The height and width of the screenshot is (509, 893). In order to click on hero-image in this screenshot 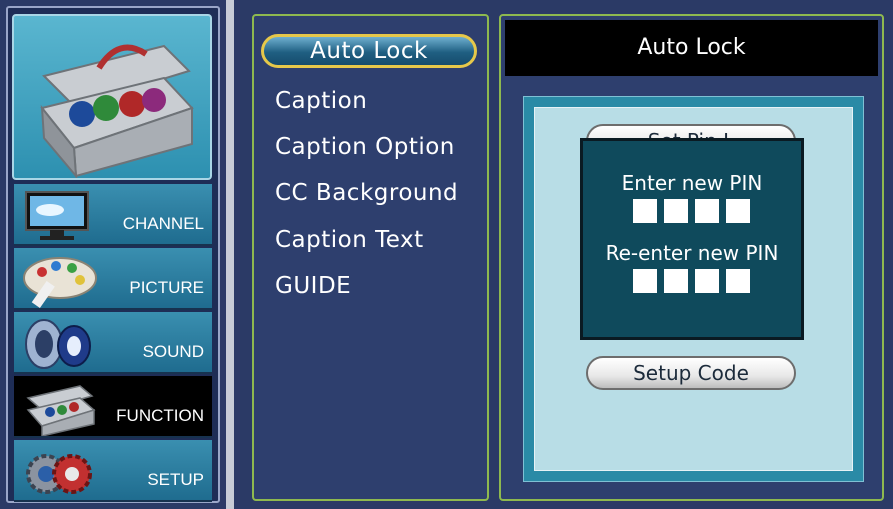, I will do `click(112, 97)`.